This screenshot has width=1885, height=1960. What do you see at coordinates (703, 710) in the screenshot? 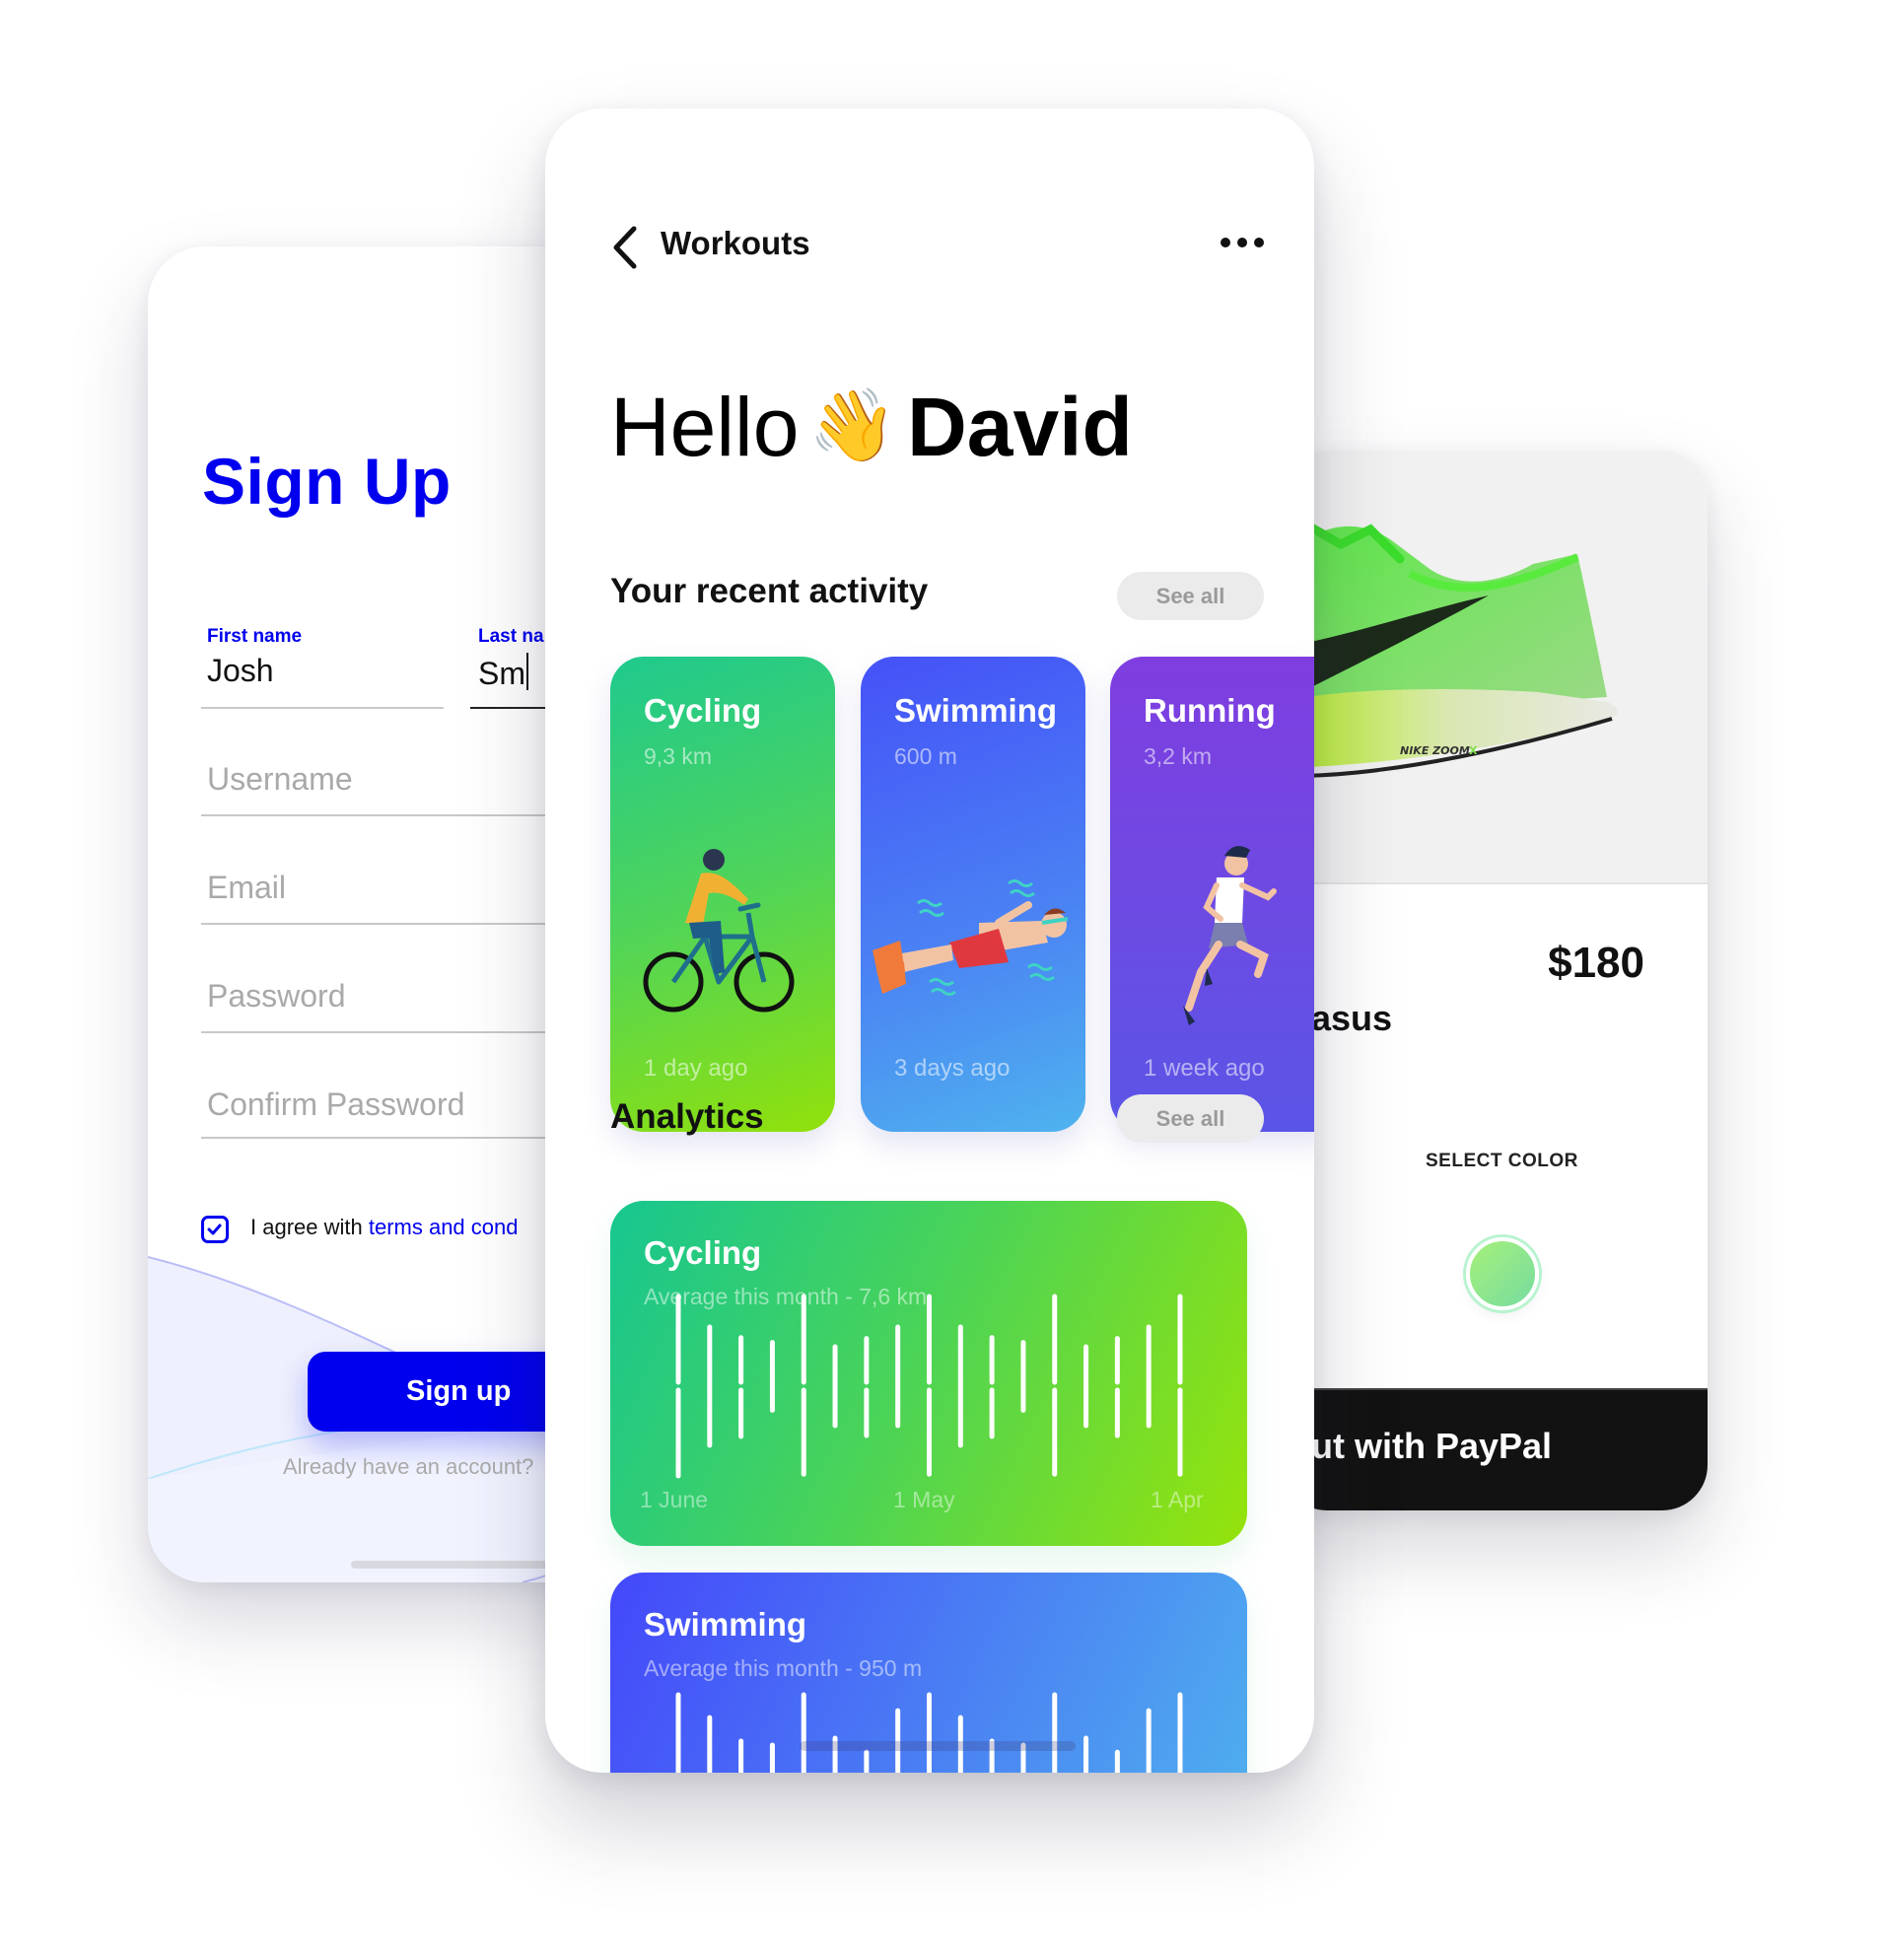
I see `activity-name: Cycling` at bounding box center [703, 710].